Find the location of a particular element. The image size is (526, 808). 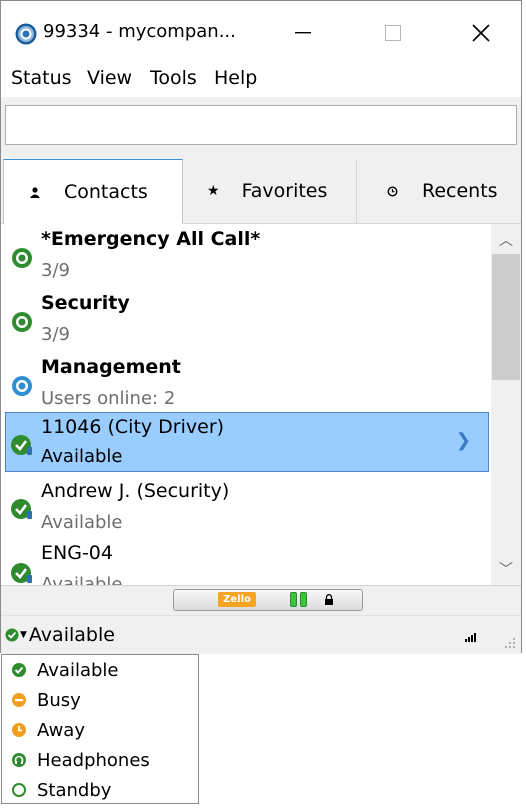

contact-name: Management is located at coordinates (111, 367).